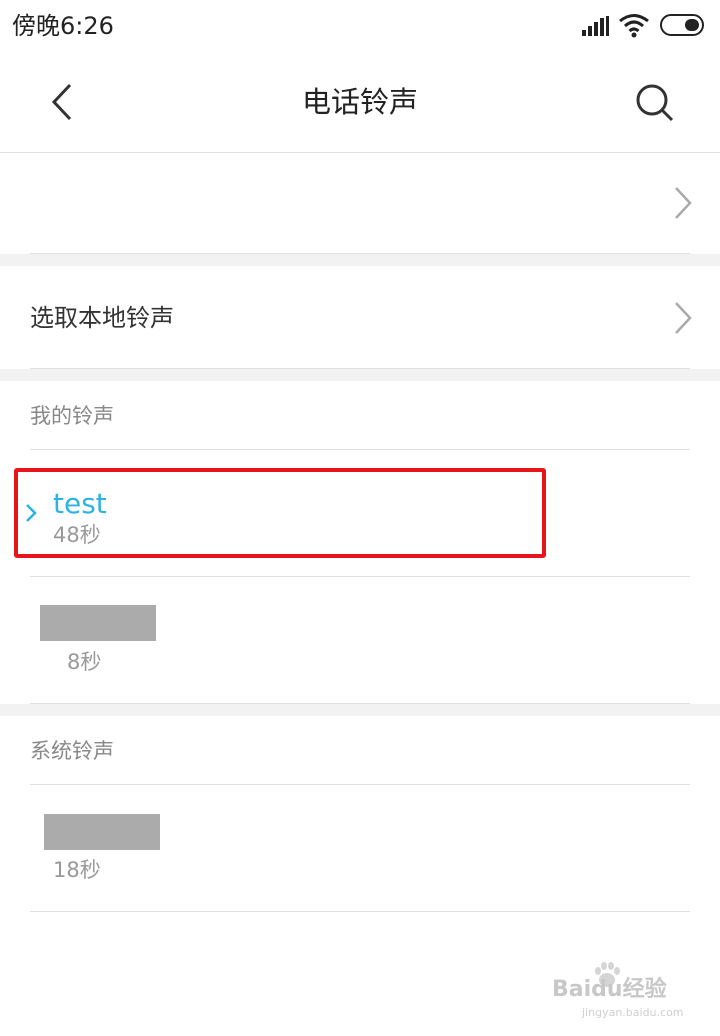 The width and height of the screenshot is (720, 1036). What do you see at coordinates (63, 26) in the screenshot?
I see `status-time: 傍晚6:26` at bounding box center [63, 26].